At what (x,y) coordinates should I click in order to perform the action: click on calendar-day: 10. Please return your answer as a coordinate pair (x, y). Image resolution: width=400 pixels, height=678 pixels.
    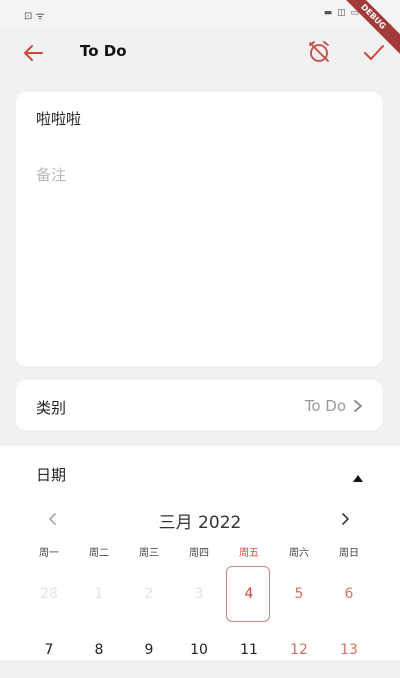
    Looking at the image, I should click on (199, 650).